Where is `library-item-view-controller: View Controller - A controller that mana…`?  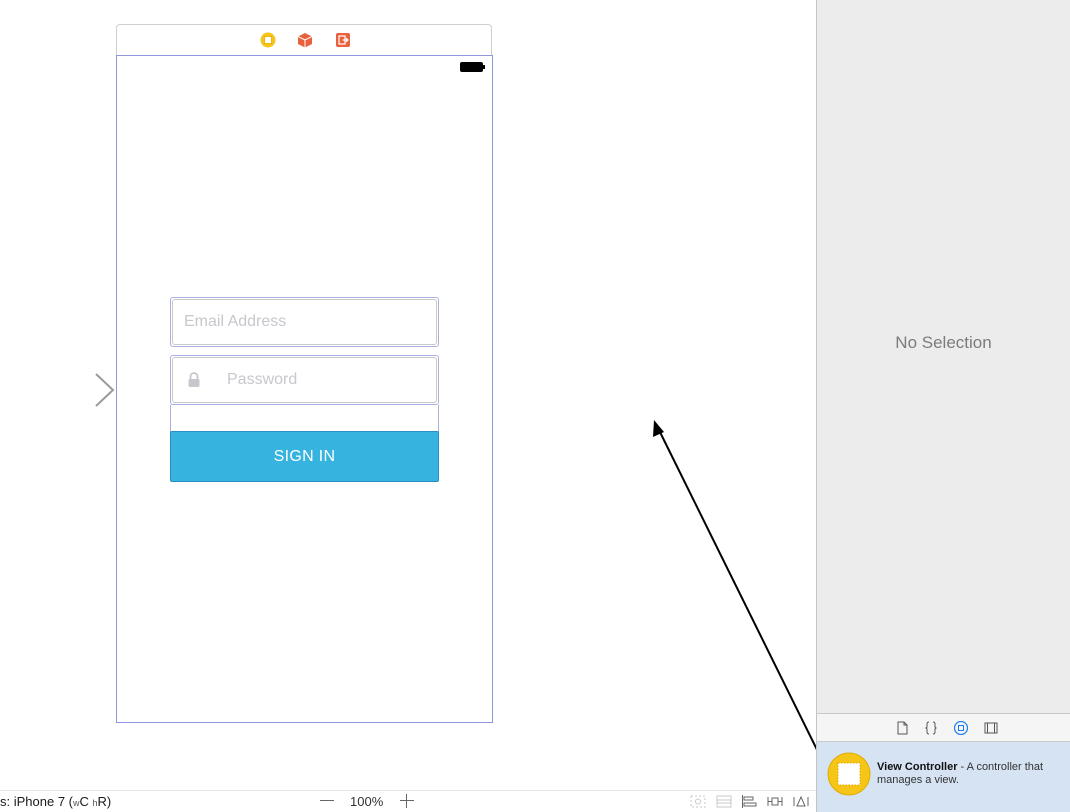 library-item-view-controller: View Controller - A controller that mana… is located at coordinates (943, 777).